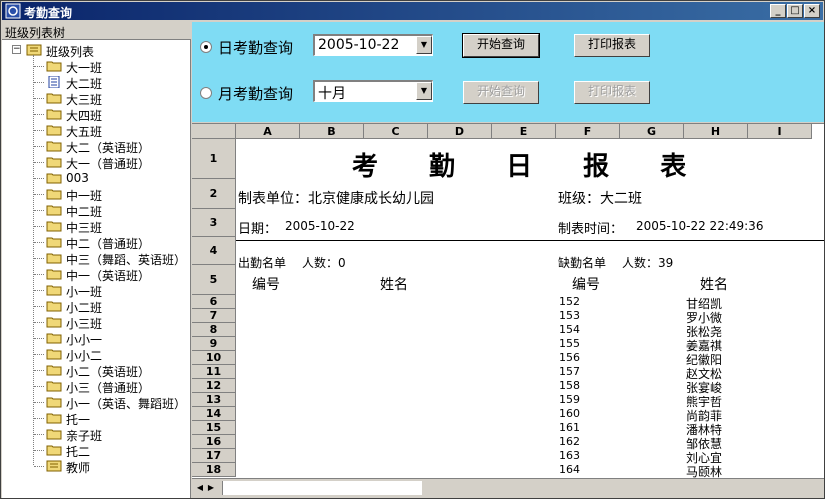 The width and height of the screenshot is (825, 499). What do you see at coordinates (84, 68) in the screenshot?
I see `tree-item-label: 大一班` at bounding box center [84, 68].